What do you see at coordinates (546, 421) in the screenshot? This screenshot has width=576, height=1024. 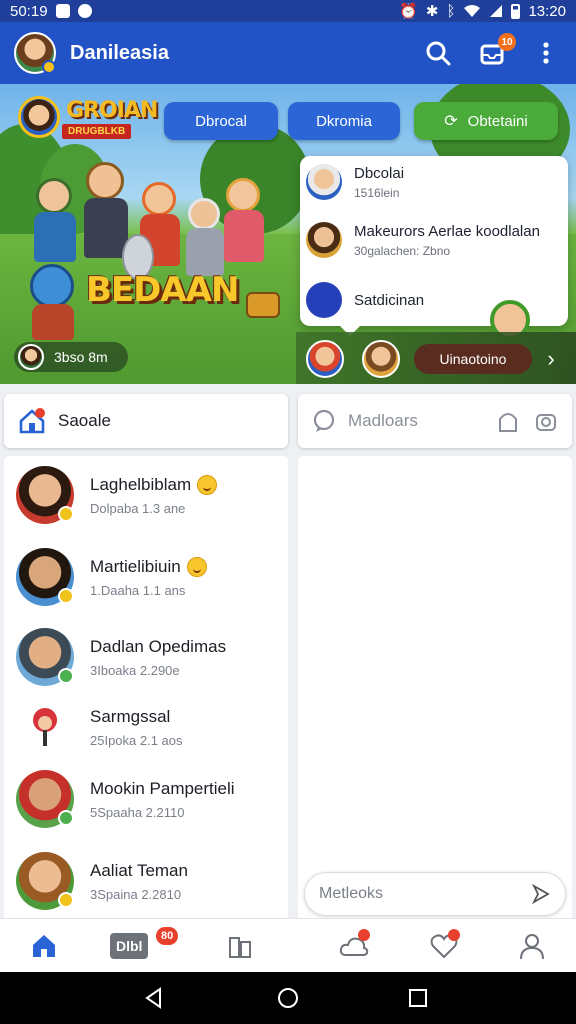 I see `camera-icon` at bounding box center [546, 421].